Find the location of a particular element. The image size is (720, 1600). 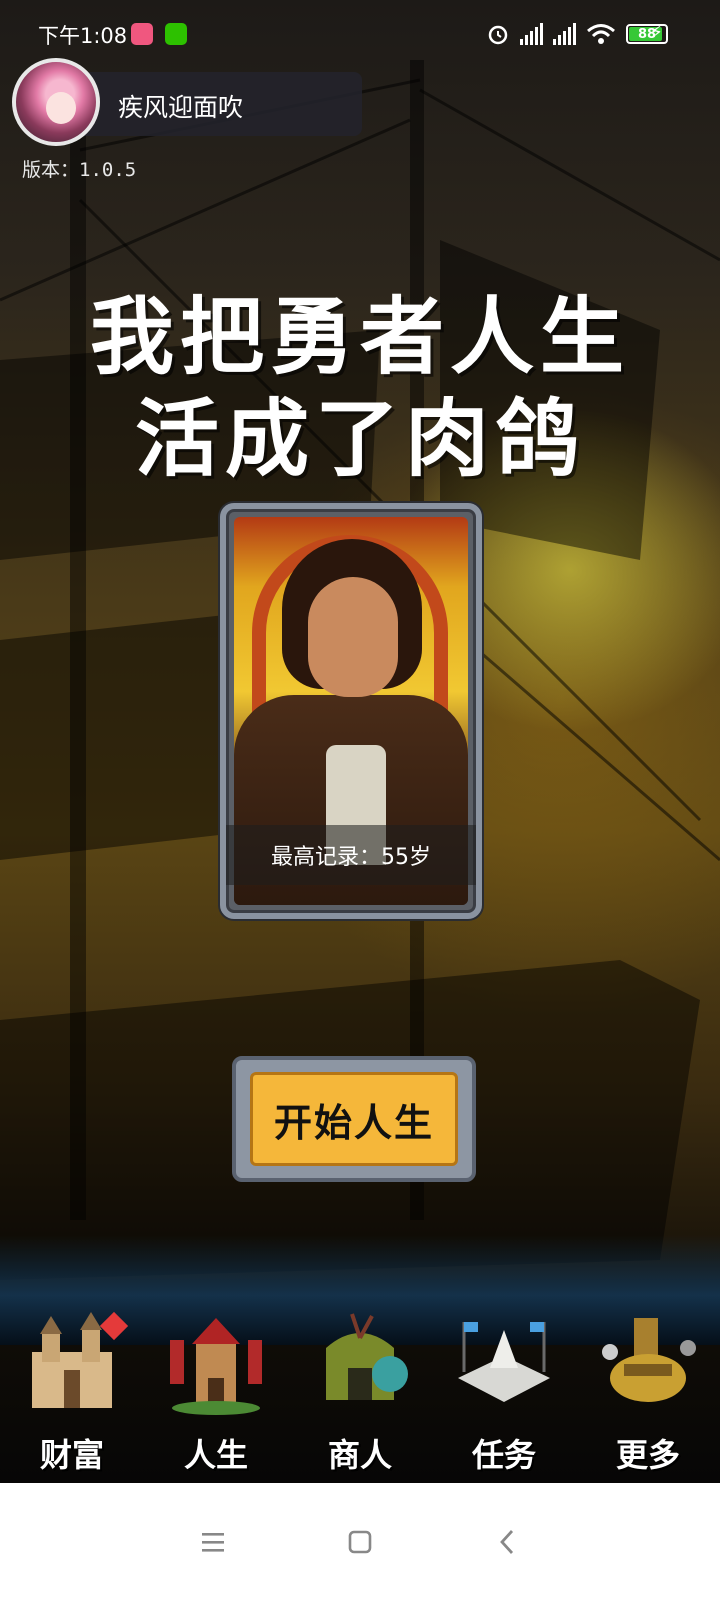

version-label: 版本：1.0.5 is located at coordinates (79, 170).